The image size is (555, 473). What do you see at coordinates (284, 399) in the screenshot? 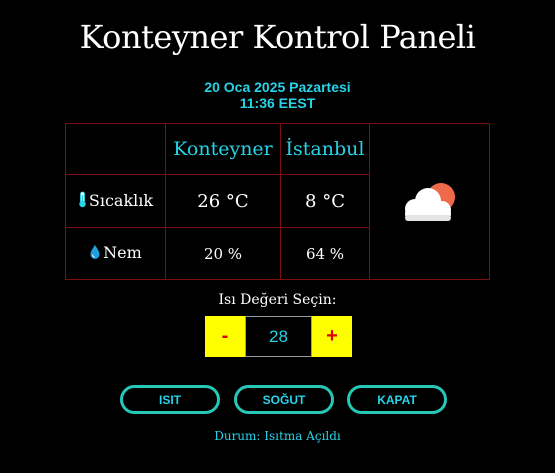
I see `cool-button: SOĞUT` at bounding box center [284, 399].